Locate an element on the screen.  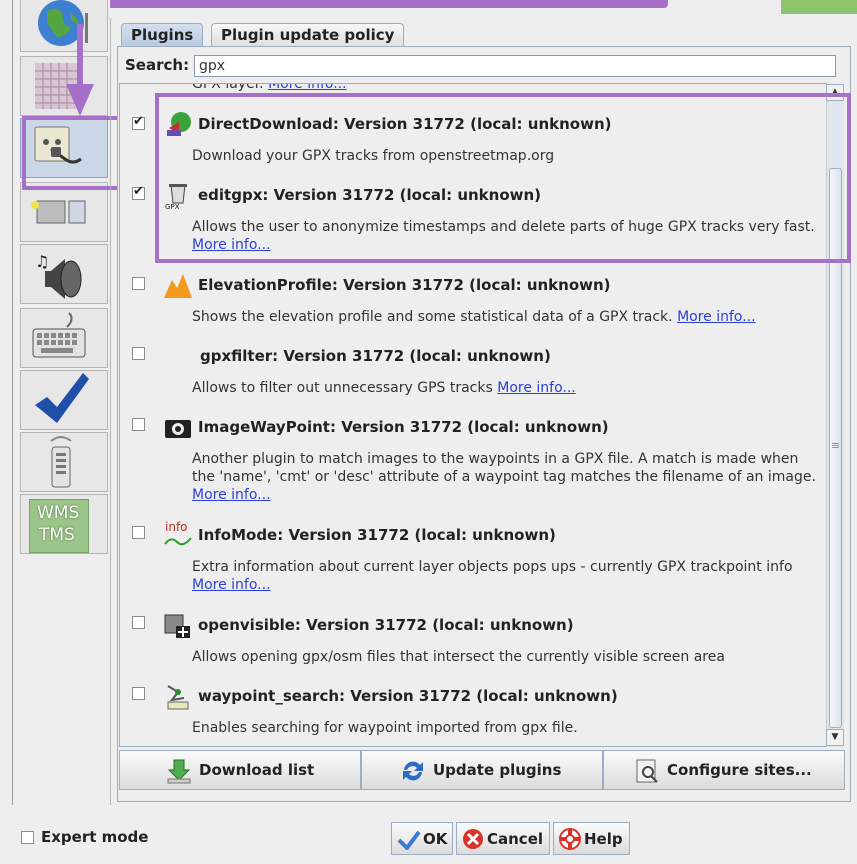
help-button: Help is located at coordinates (591, 838).